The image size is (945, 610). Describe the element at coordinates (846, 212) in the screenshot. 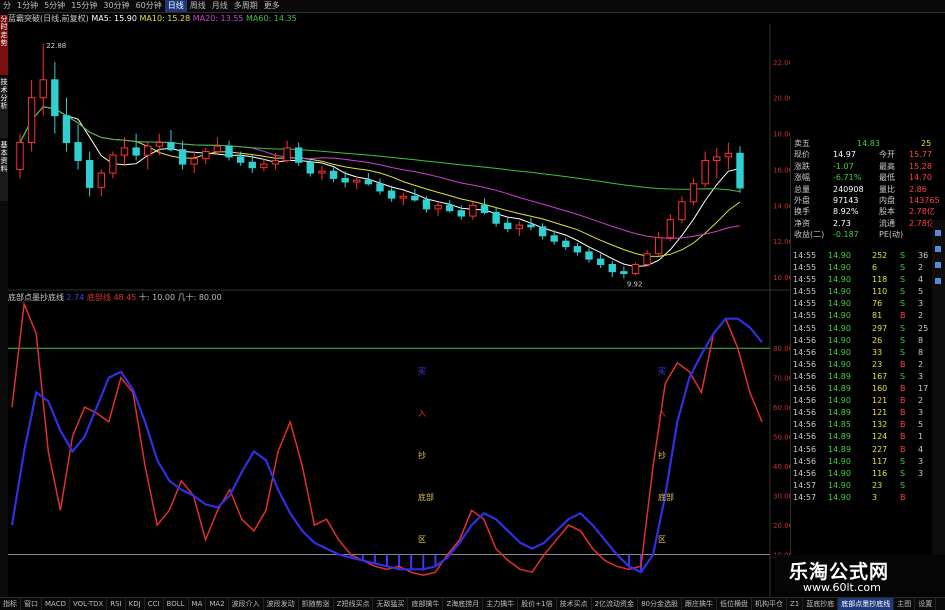

I see `quote-v1: 8.92%` at that location.